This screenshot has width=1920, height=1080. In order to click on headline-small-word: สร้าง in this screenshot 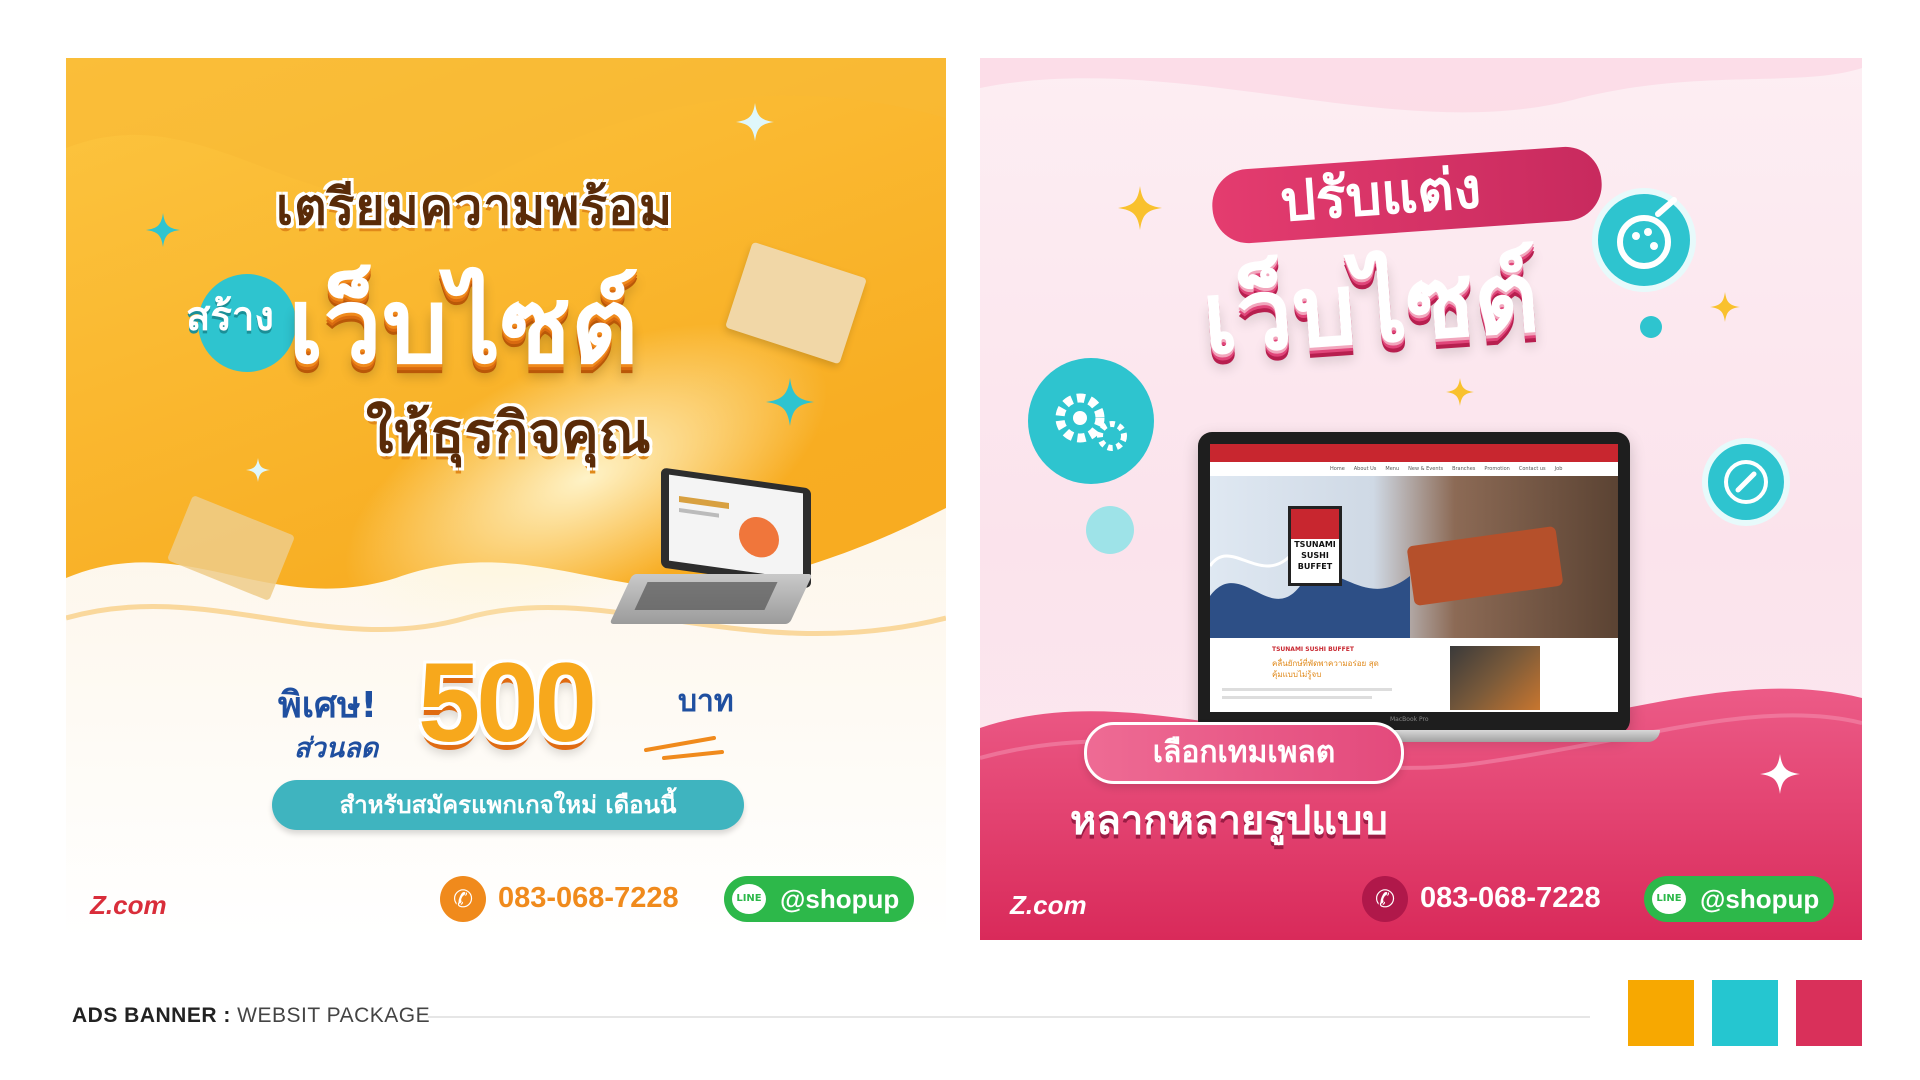, I will do `click(230, 317)`.